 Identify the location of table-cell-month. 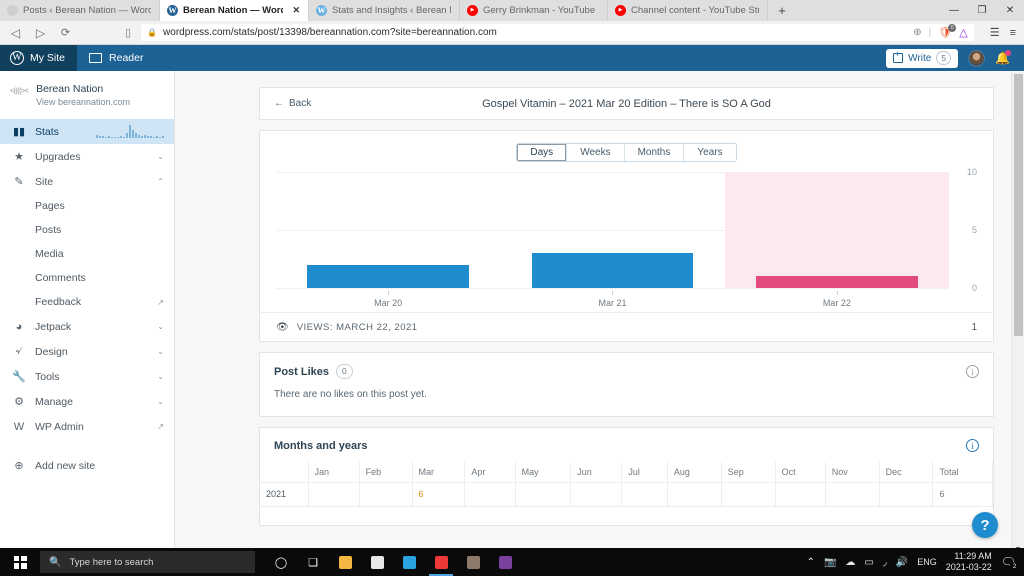
(644, 494).